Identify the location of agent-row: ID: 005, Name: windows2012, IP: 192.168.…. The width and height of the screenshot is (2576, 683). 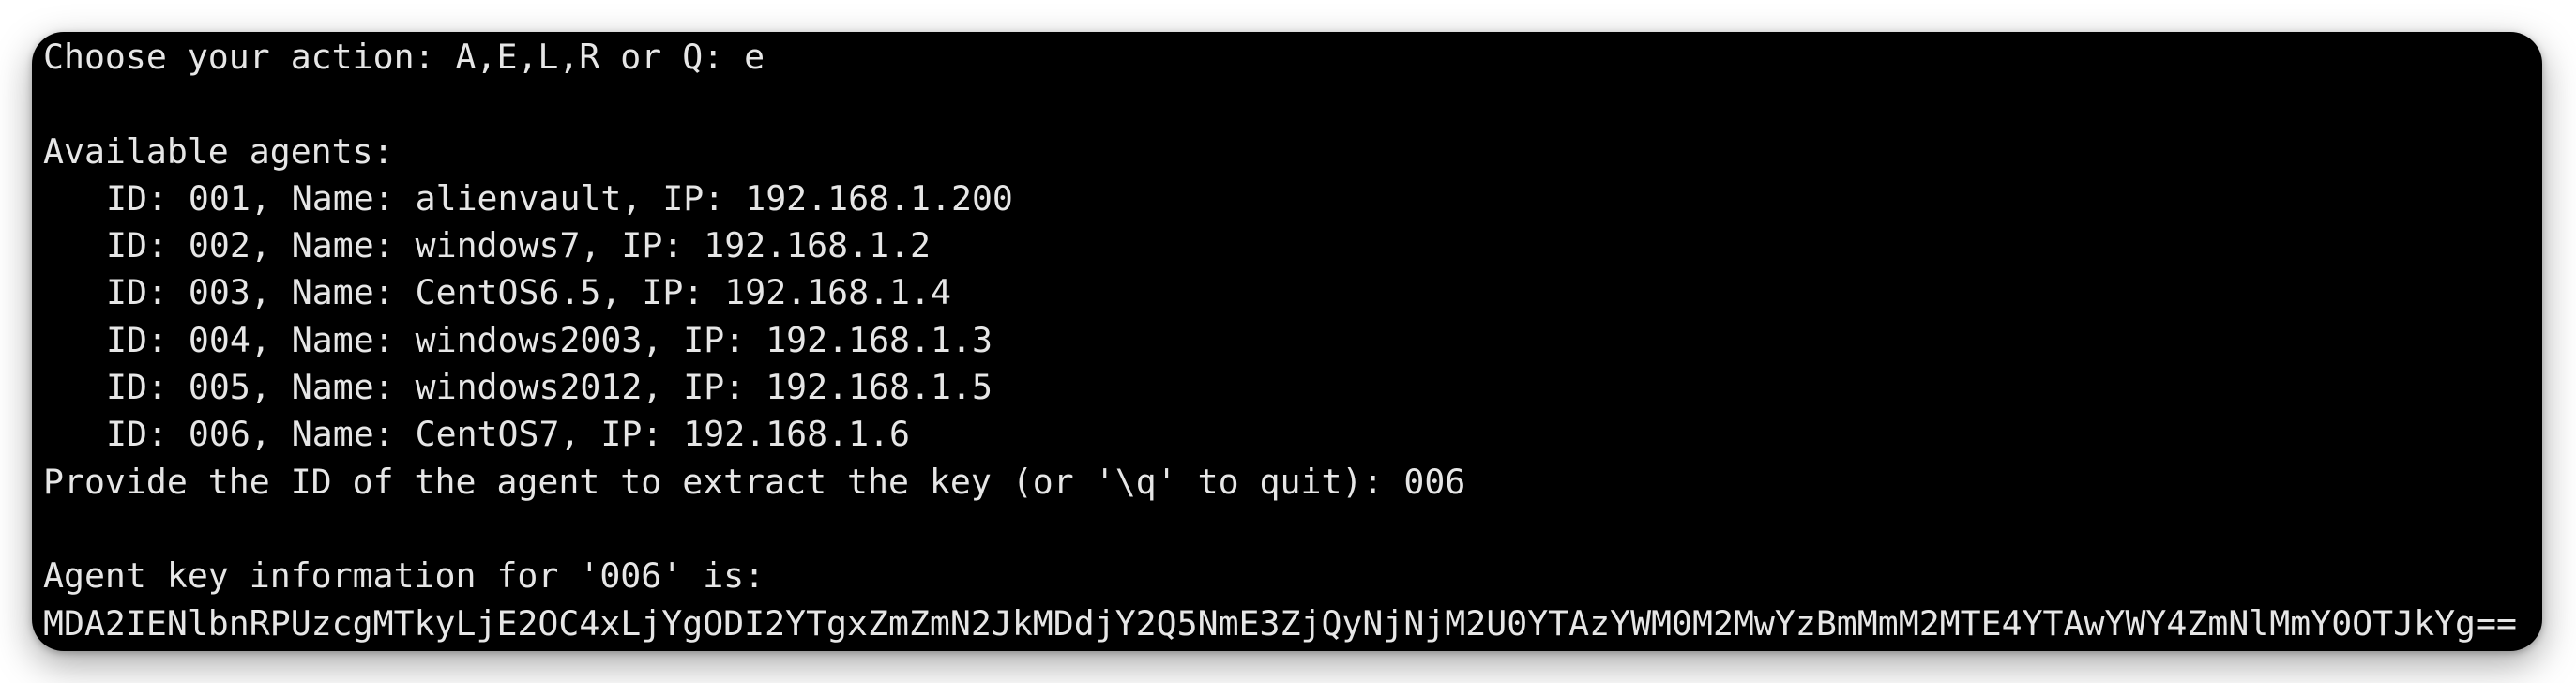
(549, 387).